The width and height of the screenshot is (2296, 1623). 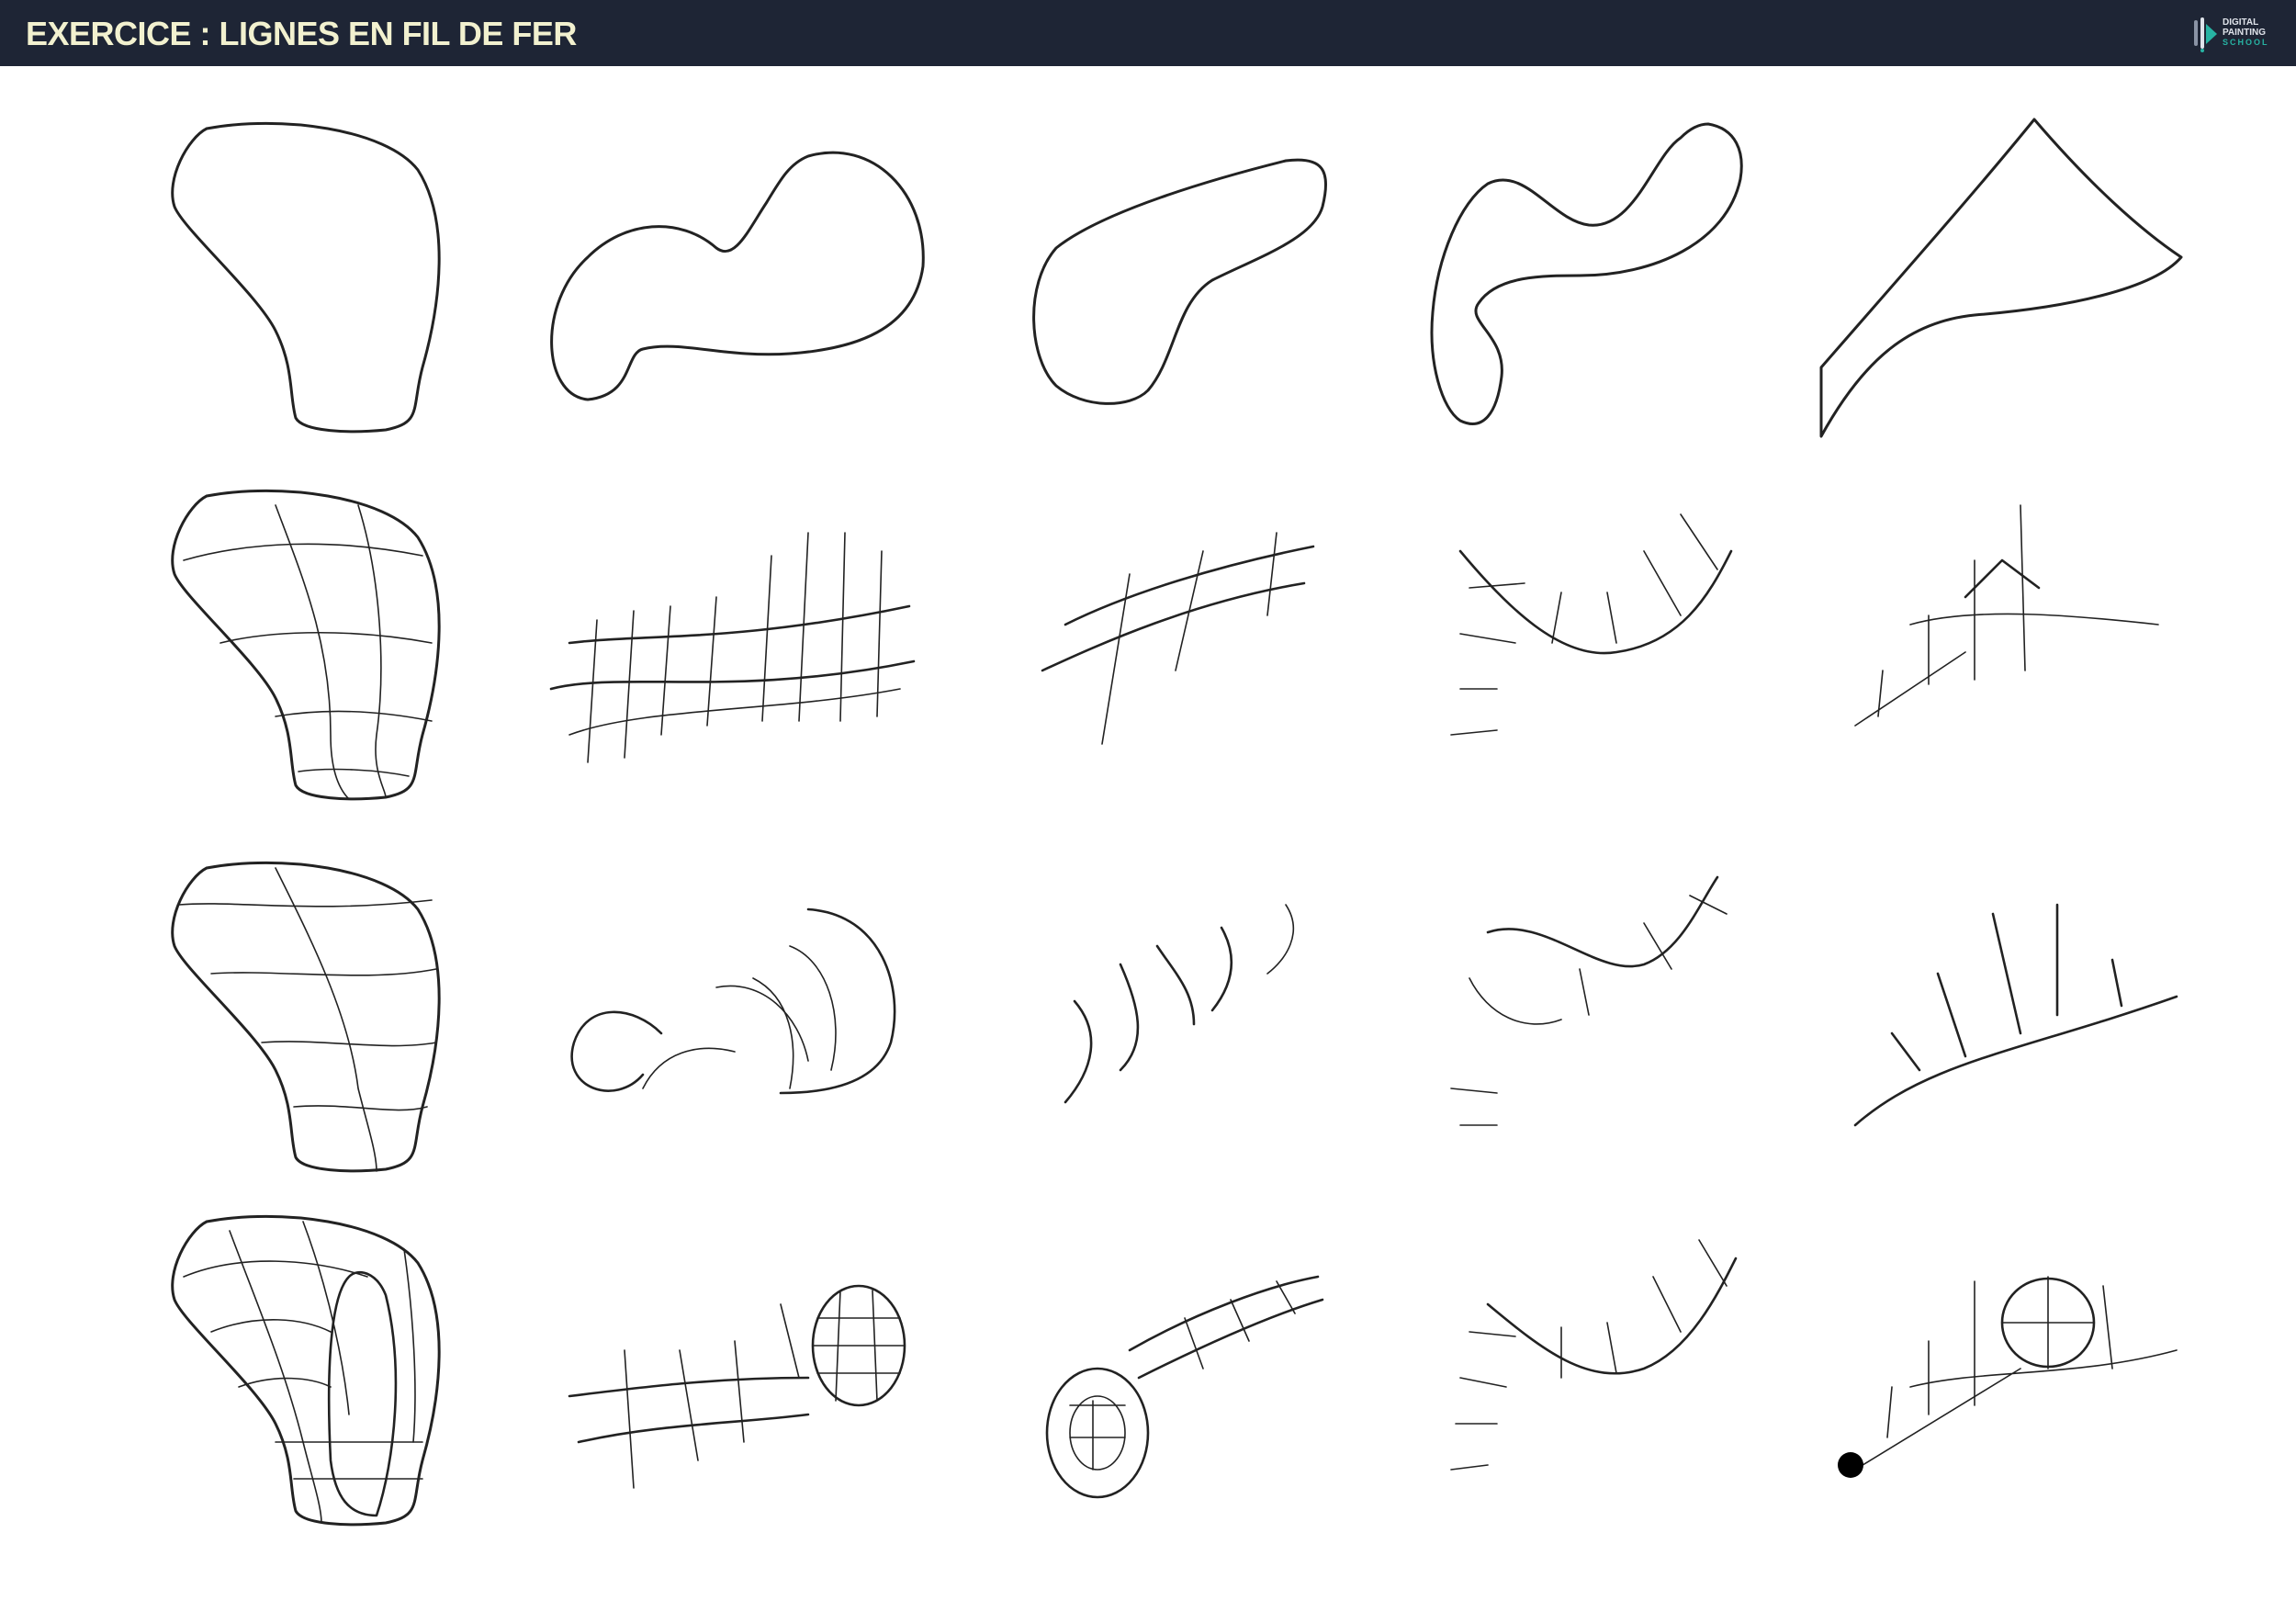 I want to click on logo-line-2: PAINTING, so click(x=2245, y=33).